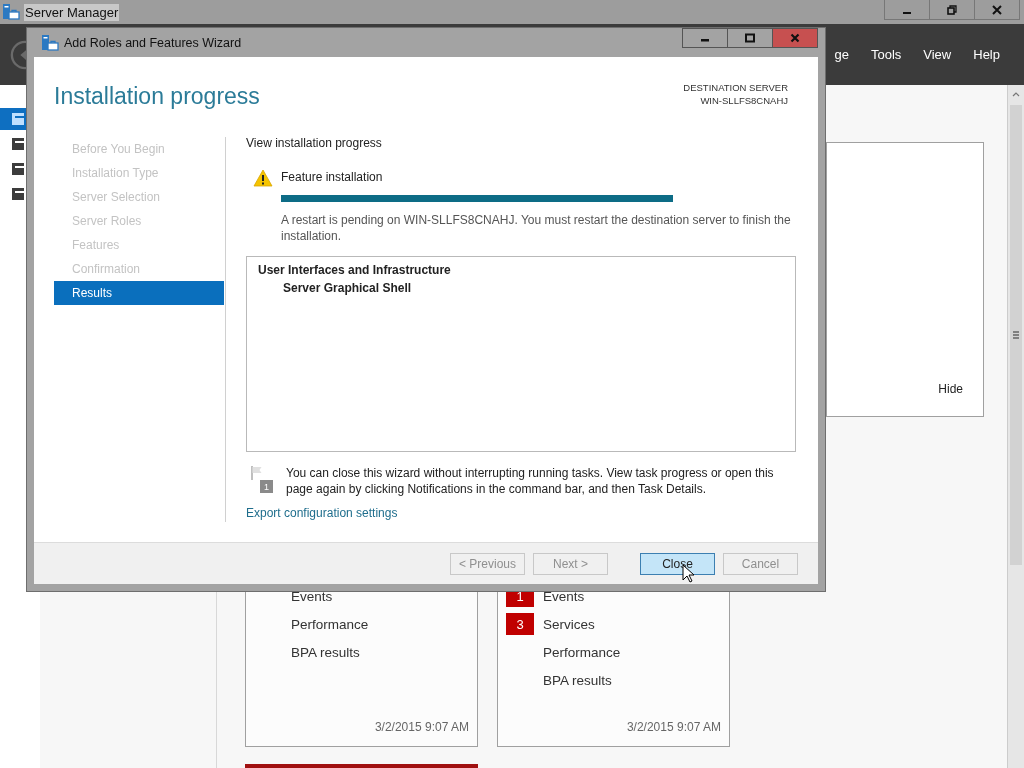 The width and height of the screenshot is (1024, 768). I want to click on maximize-icon, so click(750, 38).